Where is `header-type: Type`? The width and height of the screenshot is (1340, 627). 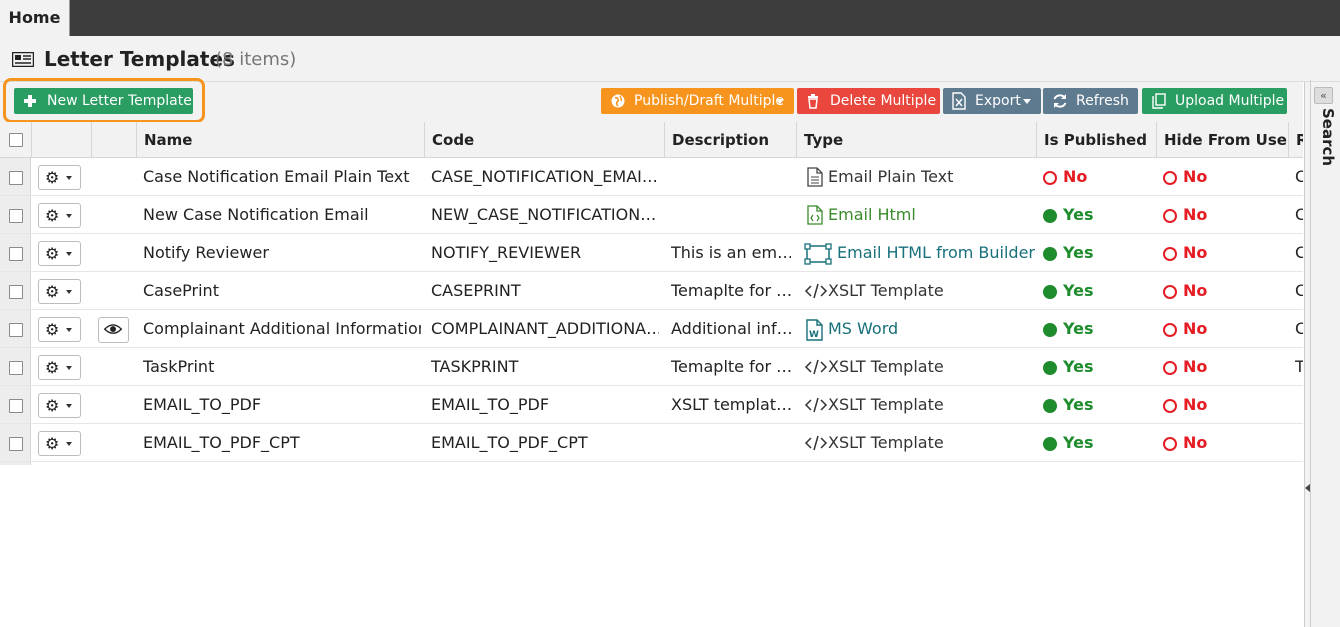
header-type: Type is located at coordinates (916, 140).